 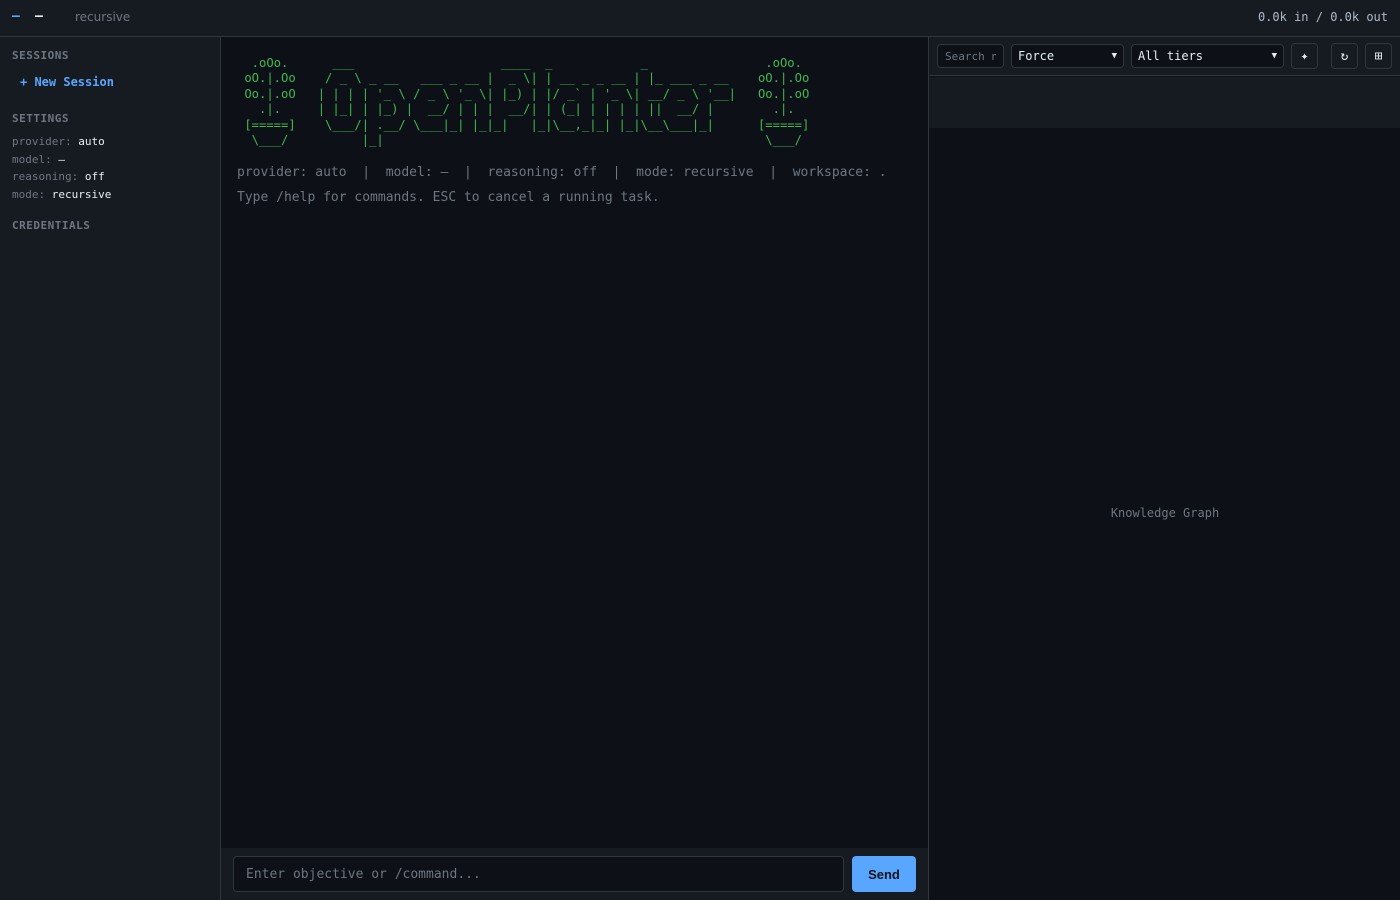 I want to click on setting-mode: mode: recursive, so click(x=61, y=194).